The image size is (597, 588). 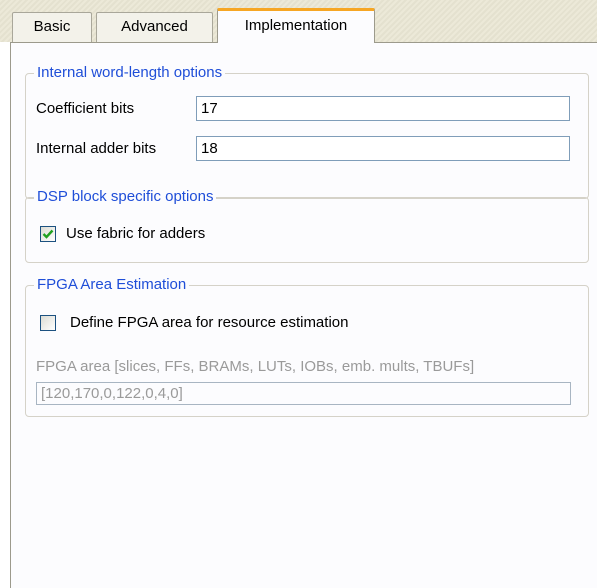 I want to click on internal-adder-bits-input, so click(x=383, y=148).